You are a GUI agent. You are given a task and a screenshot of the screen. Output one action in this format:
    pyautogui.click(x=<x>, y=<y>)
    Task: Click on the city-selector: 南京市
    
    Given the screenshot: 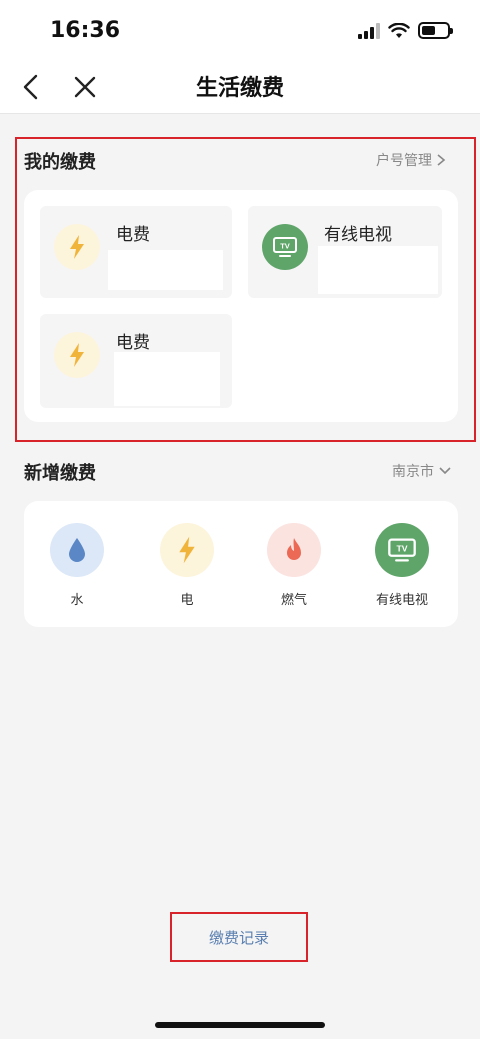 What is the action you would take?
    pyautogui.click(x=422, y=471)
    